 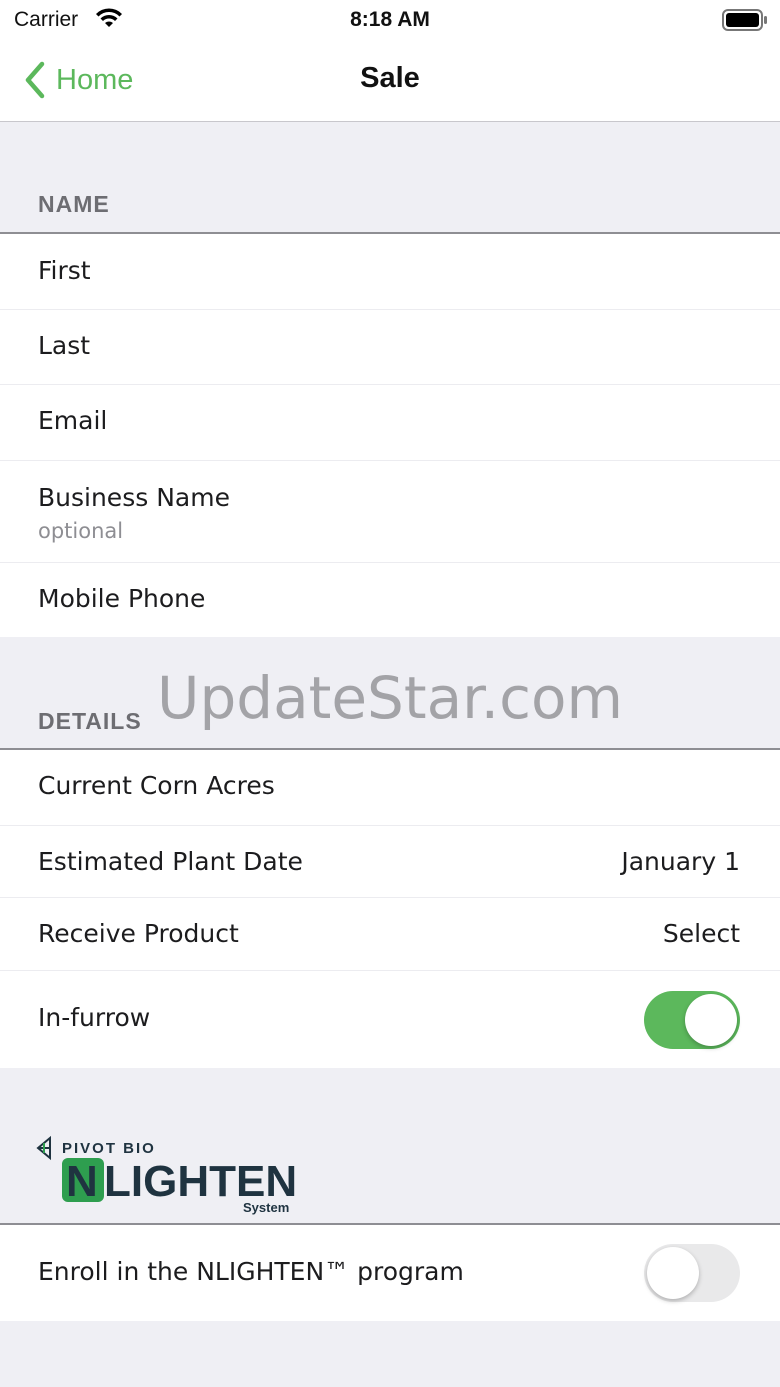 What do you see at coordinates (745, 22) in the screenshot?
I see `battery-icon` at bounding box center [745, 22].